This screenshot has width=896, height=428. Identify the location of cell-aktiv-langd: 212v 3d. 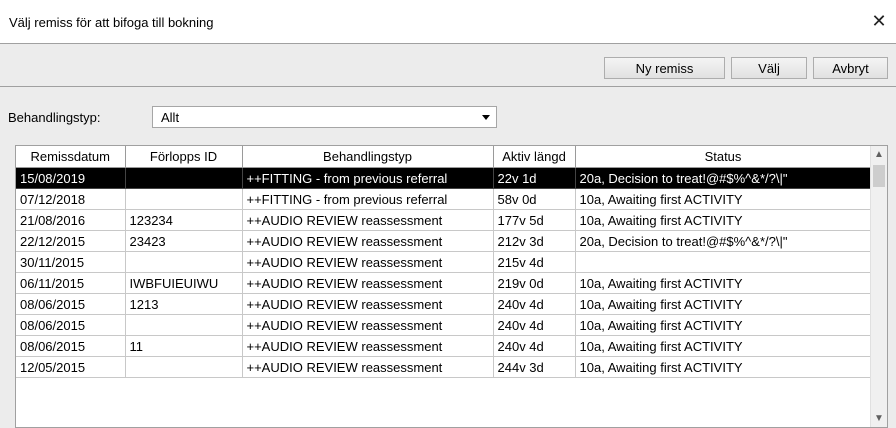
(534, 241).